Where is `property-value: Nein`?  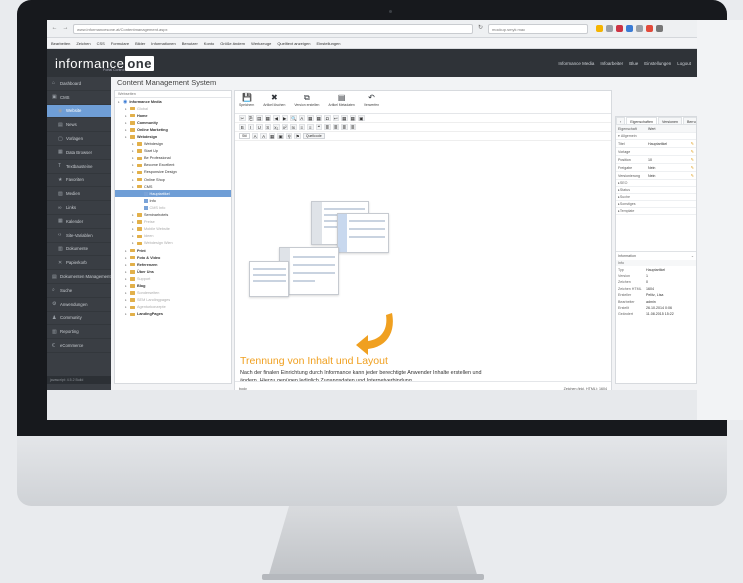 property-value: Nein is located at coordinates (669, 176).